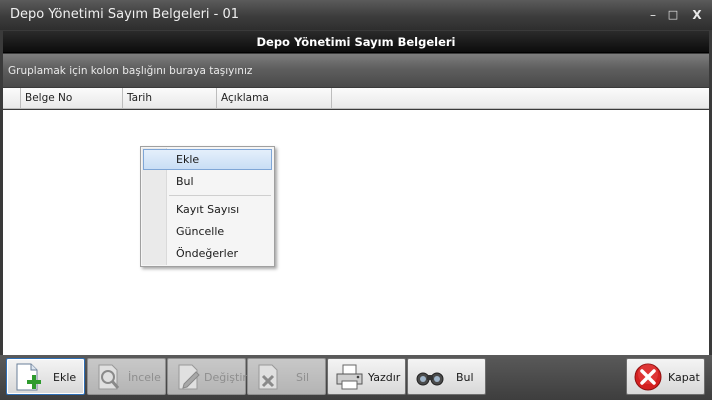 The width and height of the screenshot is (712, 400). Describe the element at coordinates (220, 195) in the screenshot. I see `menu-separator` at that location.